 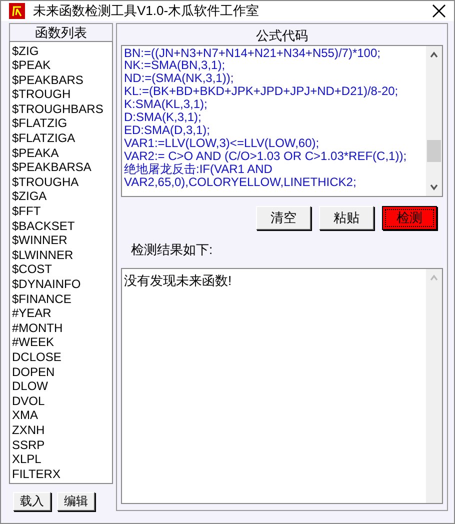 I want to click on list-item: $FINANCE, so click(x=61, y=299).